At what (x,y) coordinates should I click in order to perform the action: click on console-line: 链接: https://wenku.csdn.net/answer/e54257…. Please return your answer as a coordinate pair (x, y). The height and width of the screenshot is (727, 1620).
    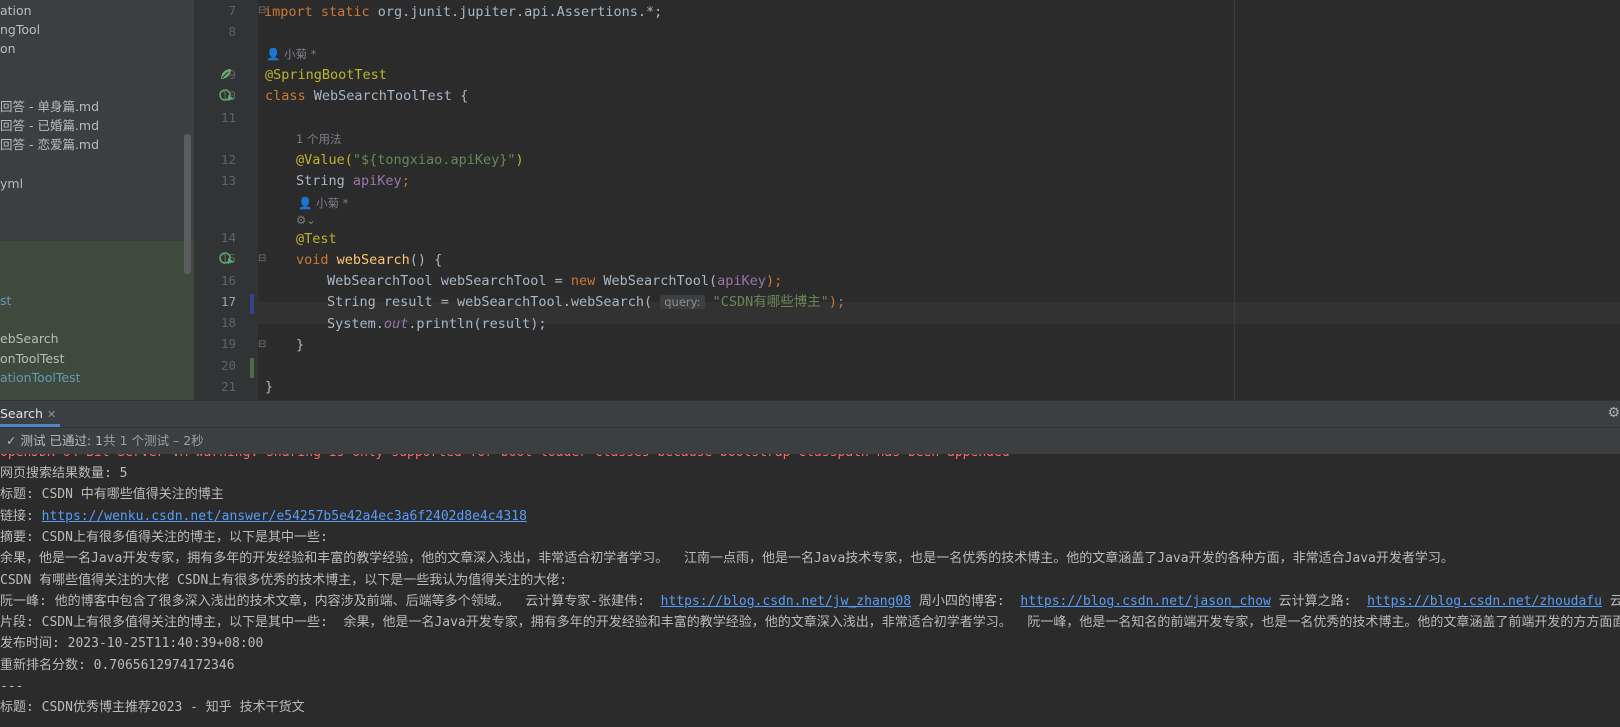
    Looking at the image, I should click on (263, 517).